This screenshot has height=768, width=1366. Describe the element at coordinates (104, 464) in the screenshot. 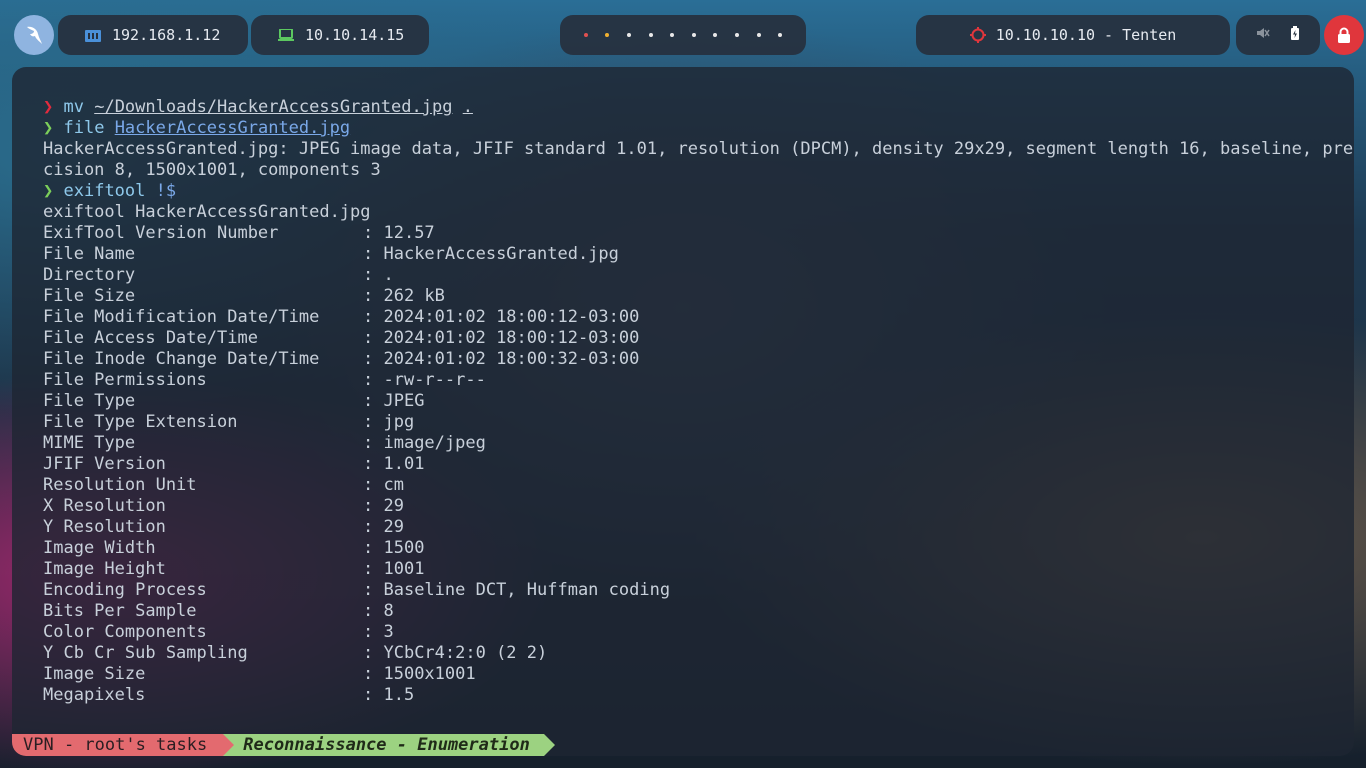

I see `exif-key: JFIF Version` at that location.